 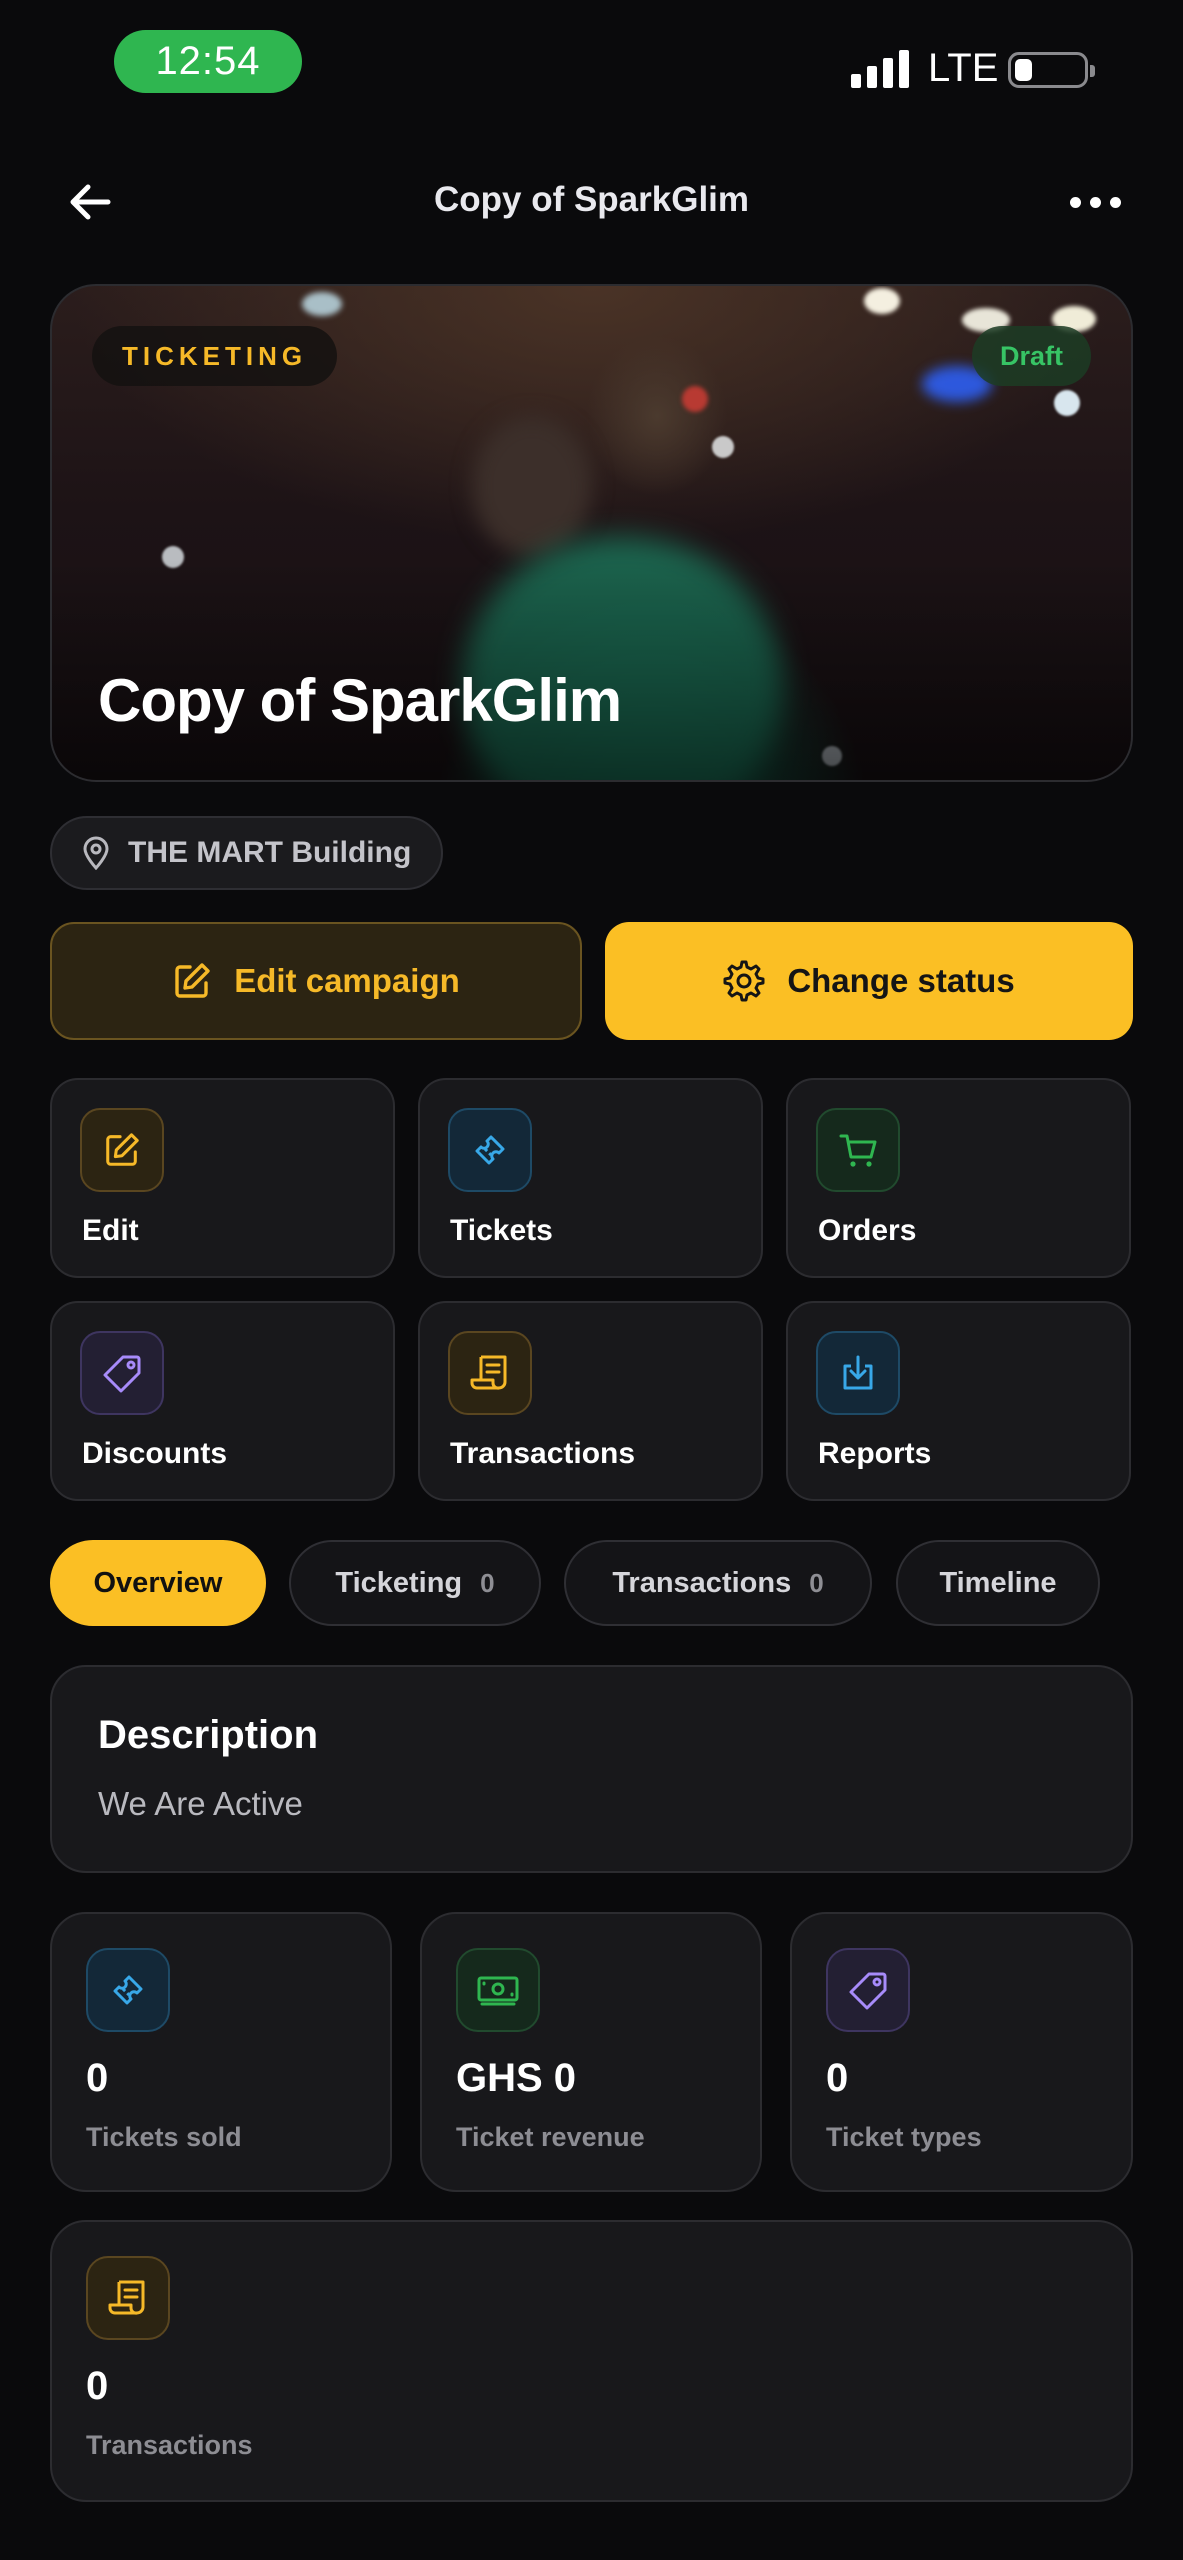 What do you see at coordinates (516, 2078) in the screenshot?
I see `stat-value: GHS 0` at bounding box center [516, 2078].